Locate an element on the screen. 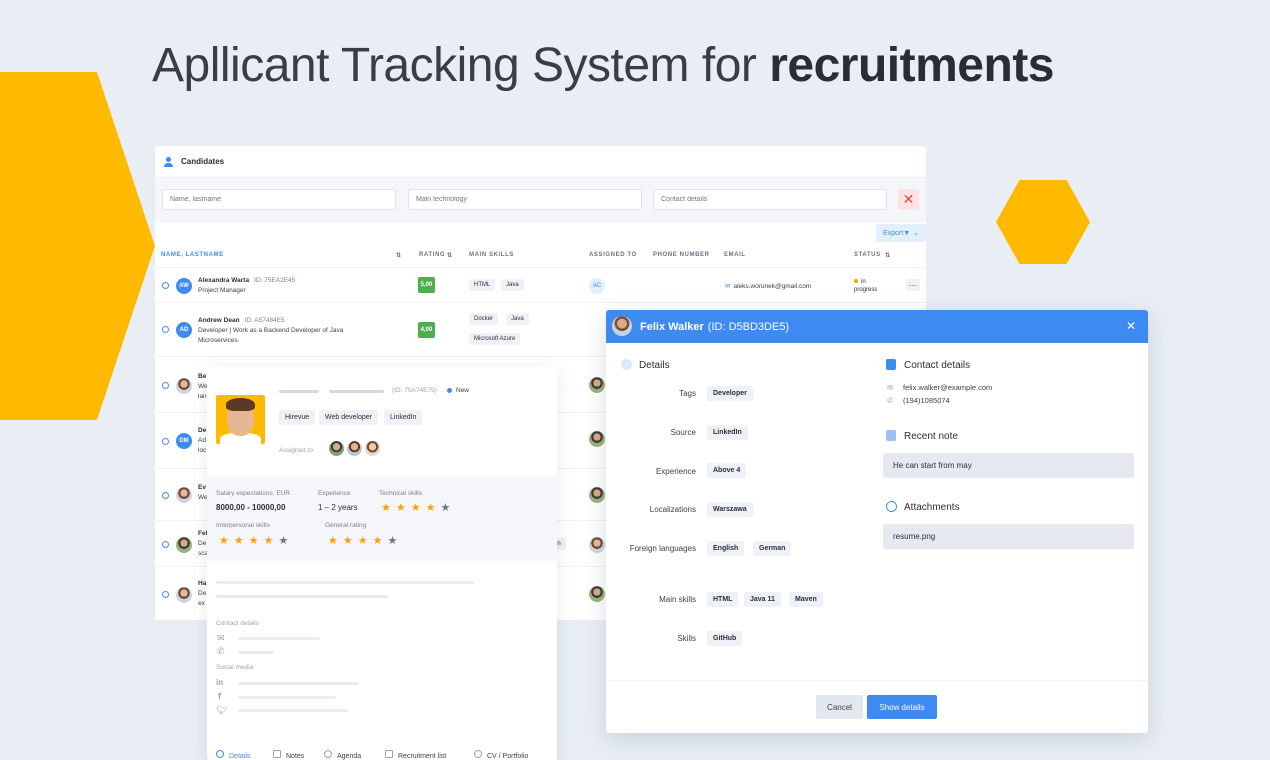 This screenshot has height=760, width=1270. candidate-name: Andrew Dean ID: A57484E5 is located at coordinates (241, 320).